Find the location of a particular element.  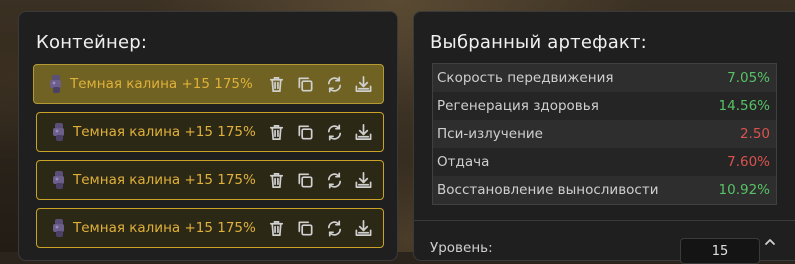

stat-value: 14.56% is located at coordinates (744, 106).